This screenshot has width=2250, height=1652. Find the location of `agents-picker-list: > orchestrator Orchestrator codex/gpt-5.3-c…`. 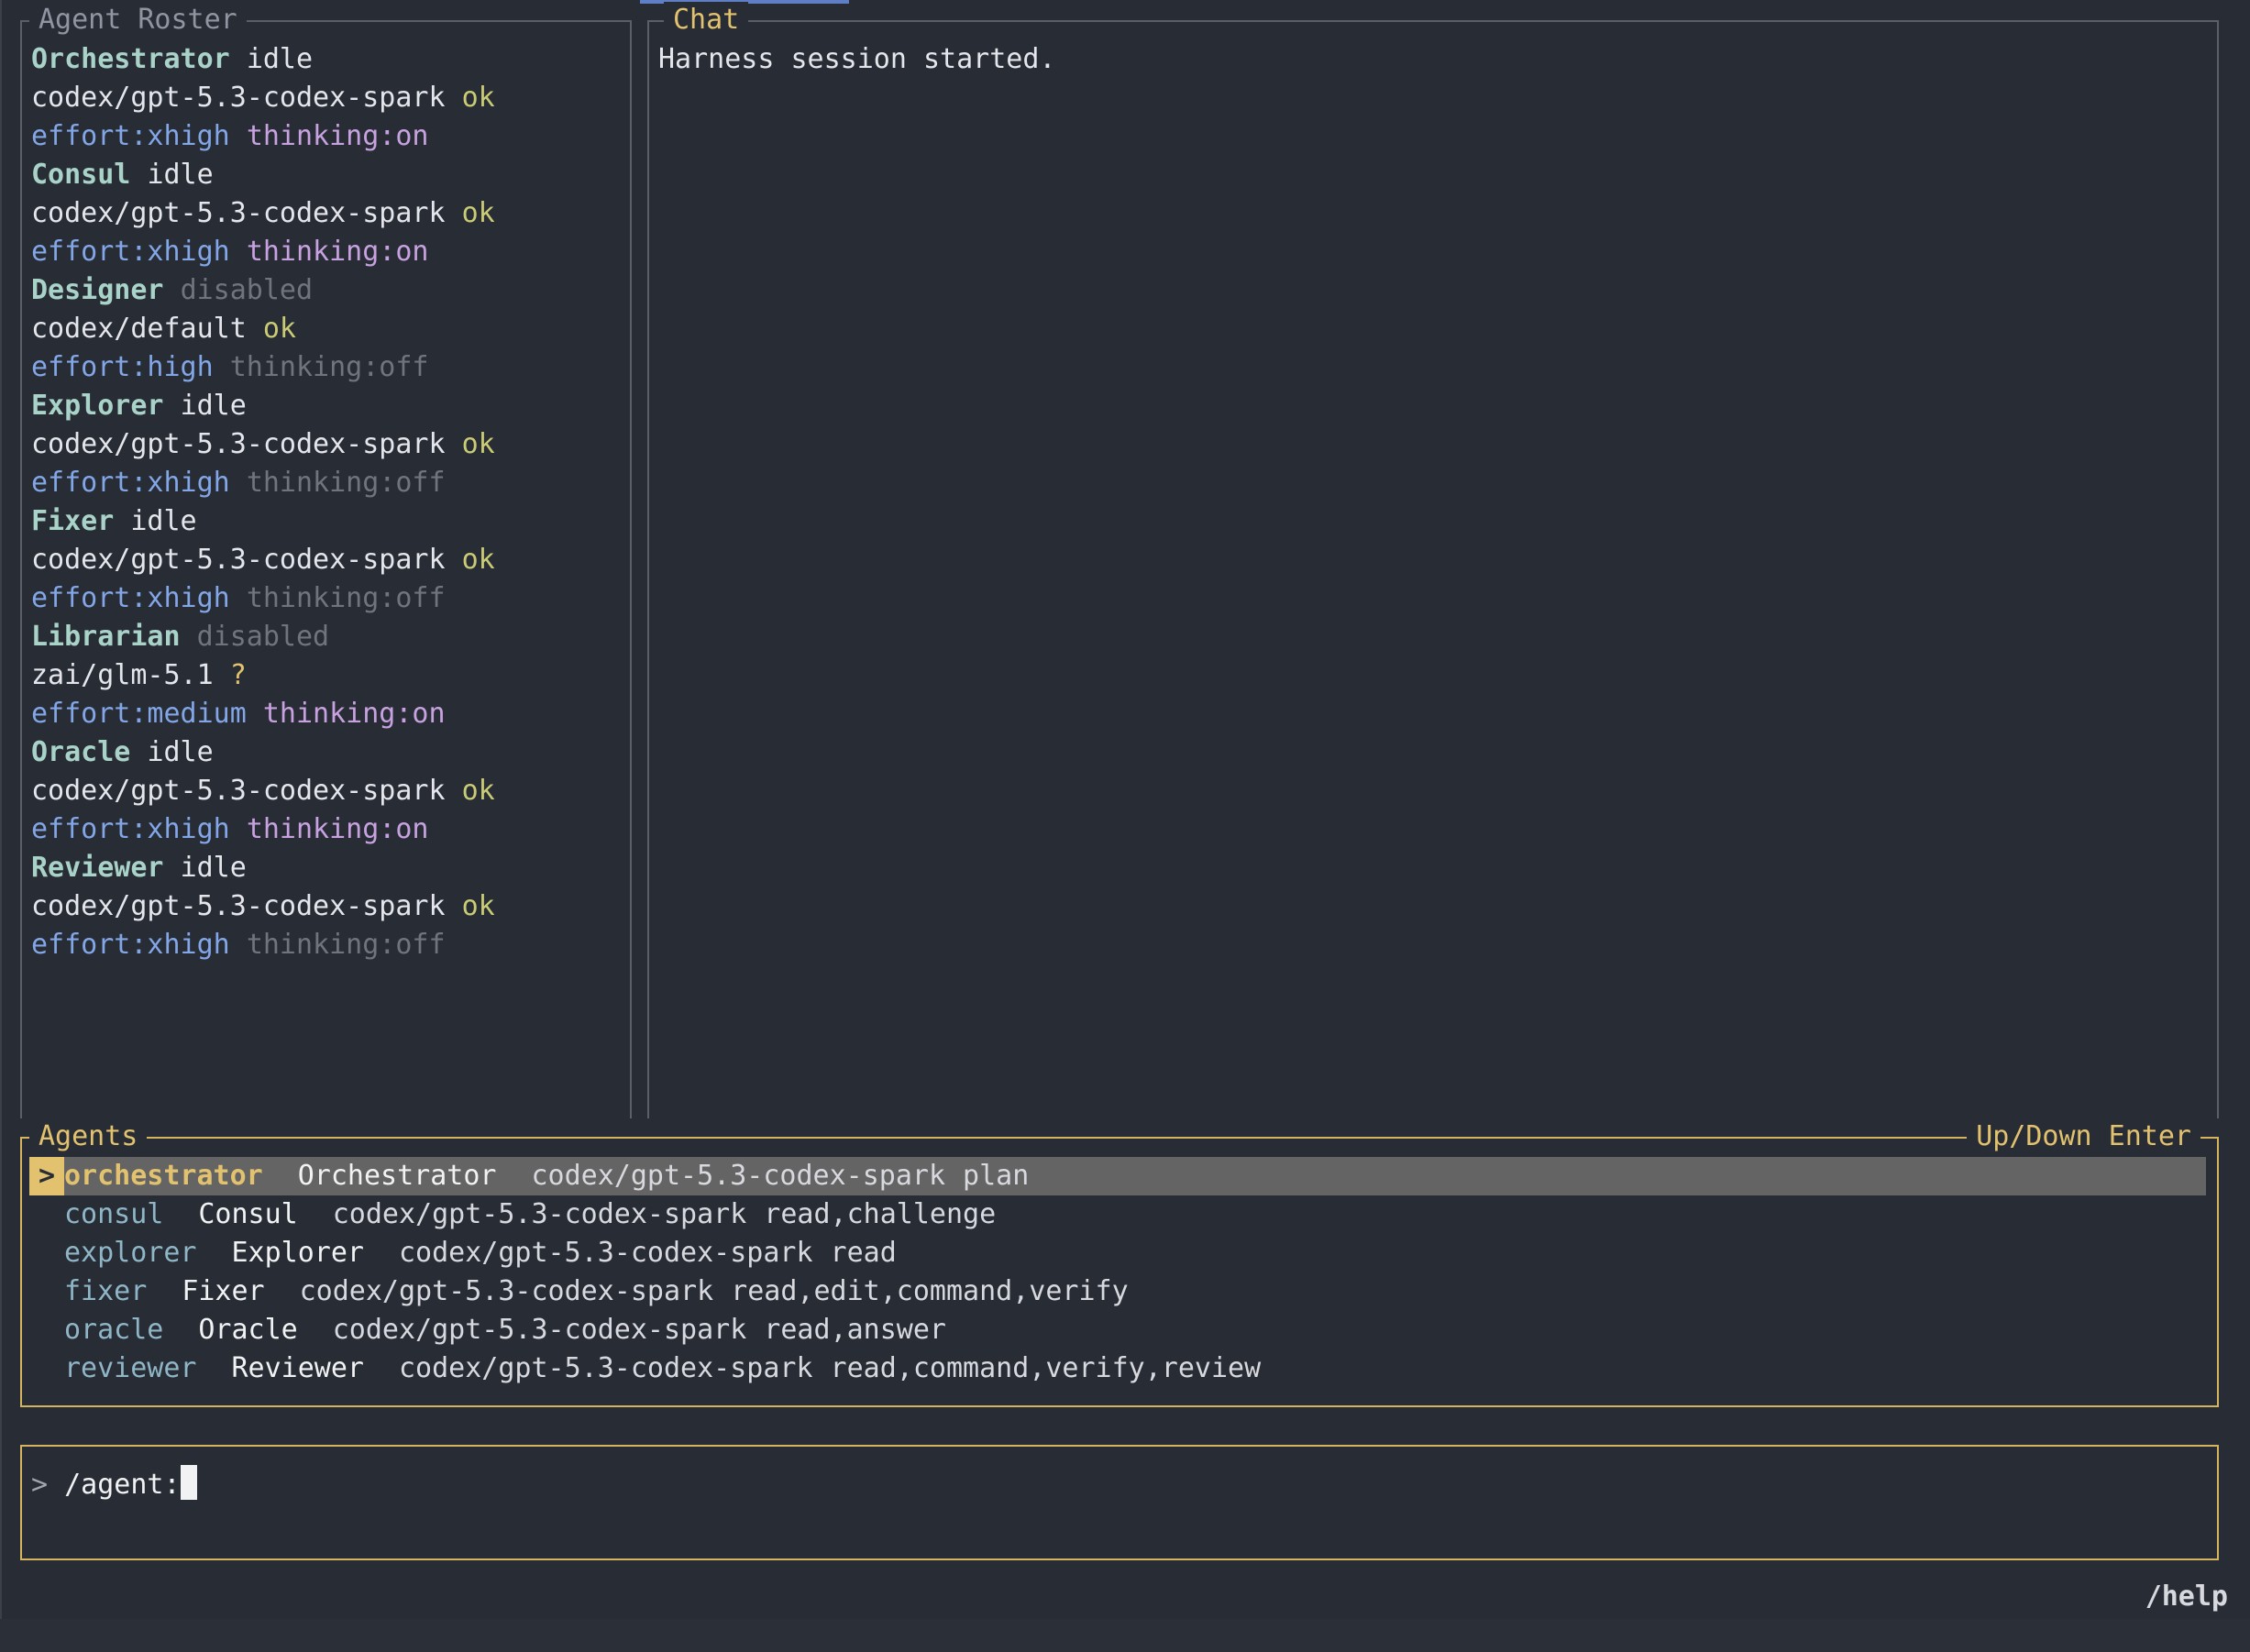

agents-picker-list: > orchestrator Orchestrator codex/gpt-5.3-c… is located at coordinates (1117, 1272).